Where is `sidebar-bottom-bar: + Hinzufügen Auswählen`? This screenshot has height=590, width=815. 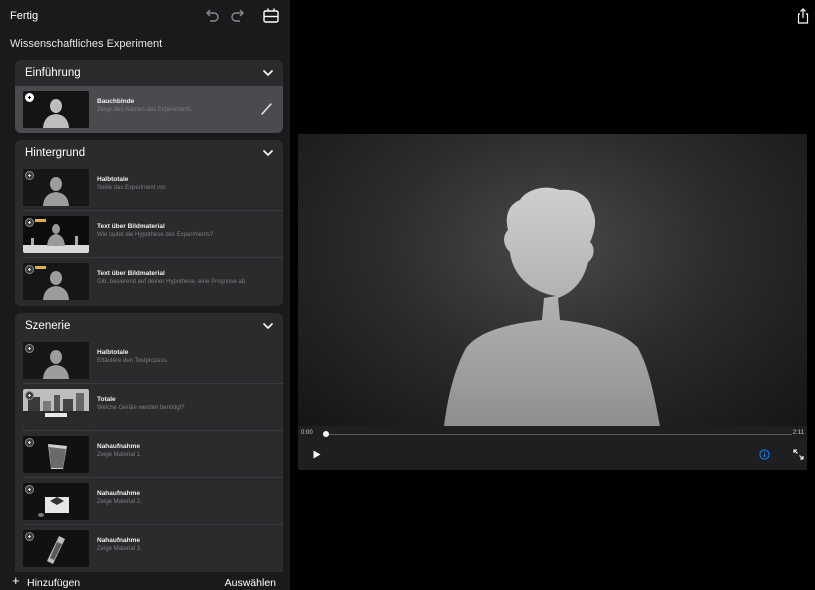 sidebar-bottom-bar: + Hinzufügen Auswählen is located at coordinates (145, 581).